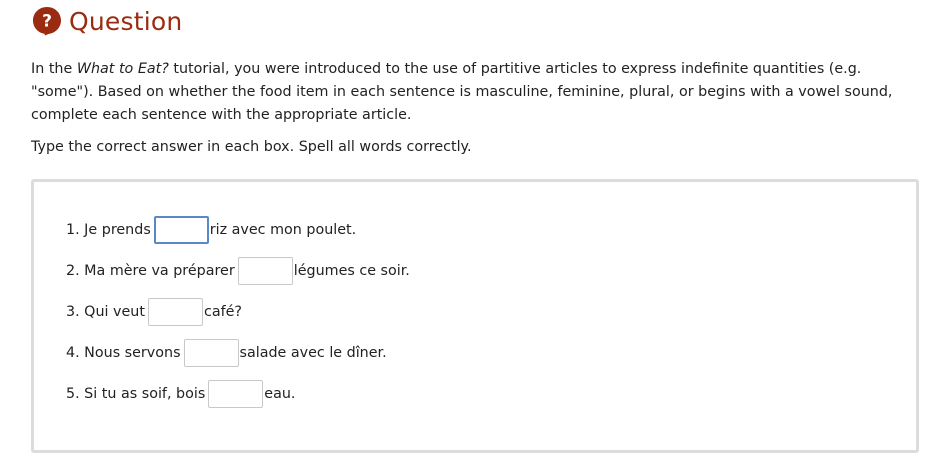 Image resolution: width=945 pixels, height=461 pixels. I want to click on tutorial-name: What to Eat?, so click(122, 69).